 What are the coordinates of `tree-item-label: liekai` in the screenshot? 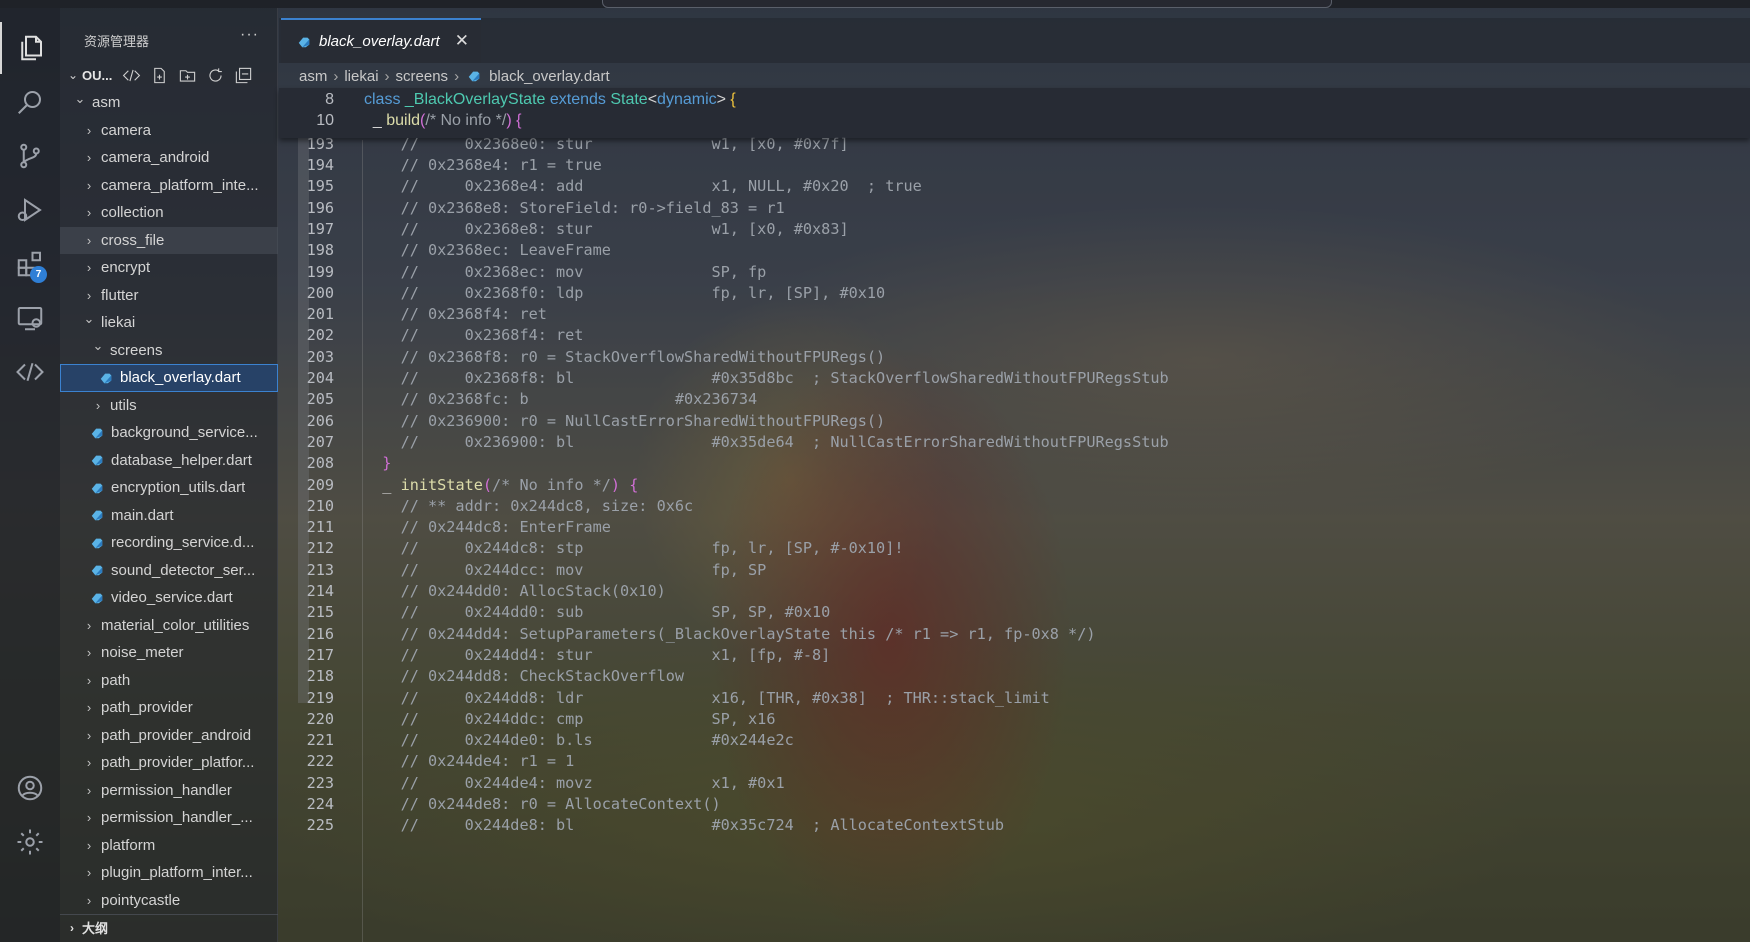 It's located at (118, 323).